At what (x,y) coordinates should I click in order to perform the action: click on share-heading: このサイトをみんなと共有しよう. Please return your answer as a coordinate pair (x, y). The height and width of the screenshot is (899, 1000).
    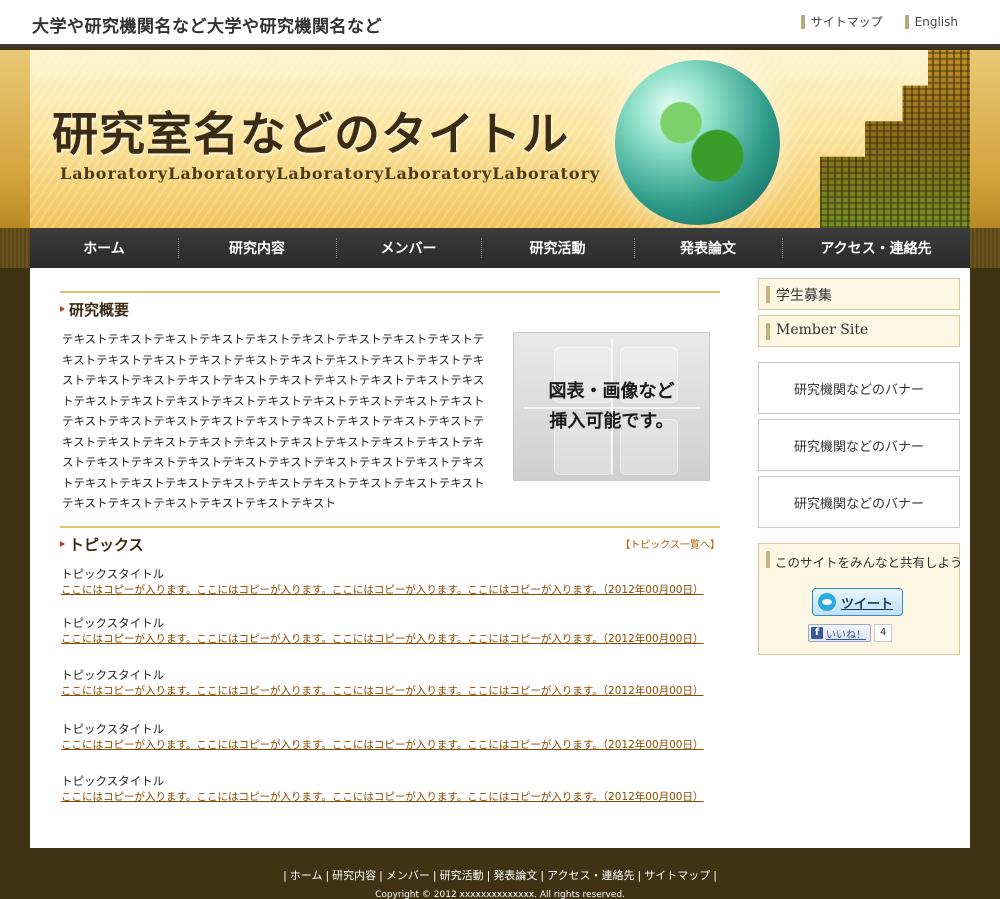
    Looking at the image, I should click on (869, 562).